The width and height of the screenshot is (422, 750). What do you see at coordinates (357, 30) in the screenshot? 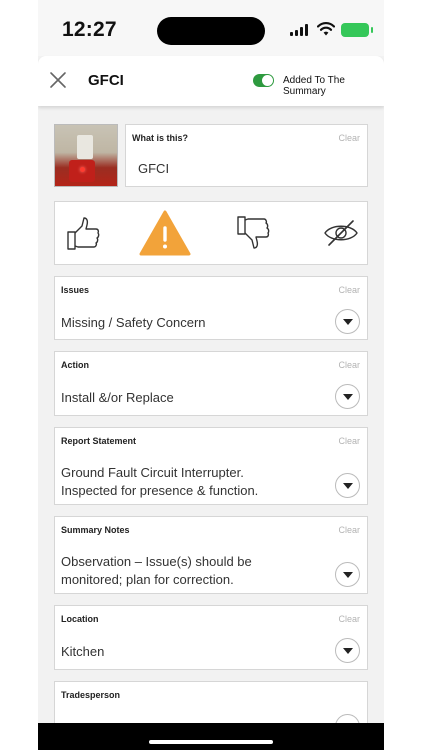
I see `battery-icon` at bounding box center [357, 30].